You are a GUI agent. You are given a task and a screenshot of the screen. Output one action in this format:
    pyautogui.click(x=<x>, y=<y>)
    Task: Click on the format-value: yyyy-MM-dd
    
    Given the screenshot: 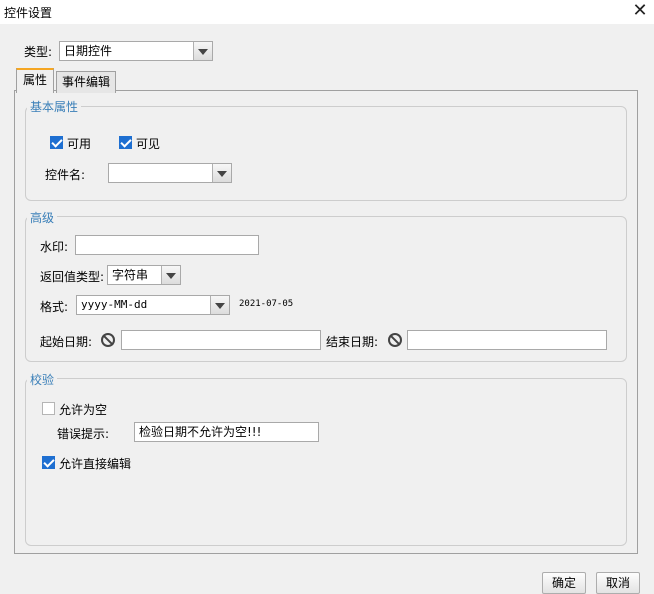 What is the action you would take?
    pyautogui.click(x=114, y=304)
    